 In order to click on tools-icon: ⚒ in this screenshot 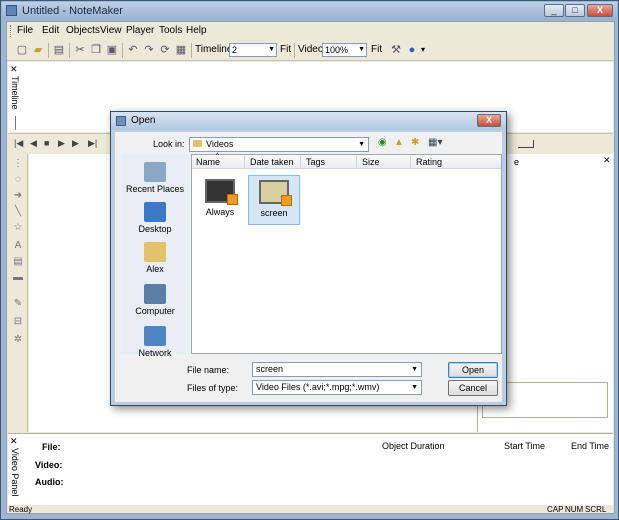, I will do `click(396, 50)`.